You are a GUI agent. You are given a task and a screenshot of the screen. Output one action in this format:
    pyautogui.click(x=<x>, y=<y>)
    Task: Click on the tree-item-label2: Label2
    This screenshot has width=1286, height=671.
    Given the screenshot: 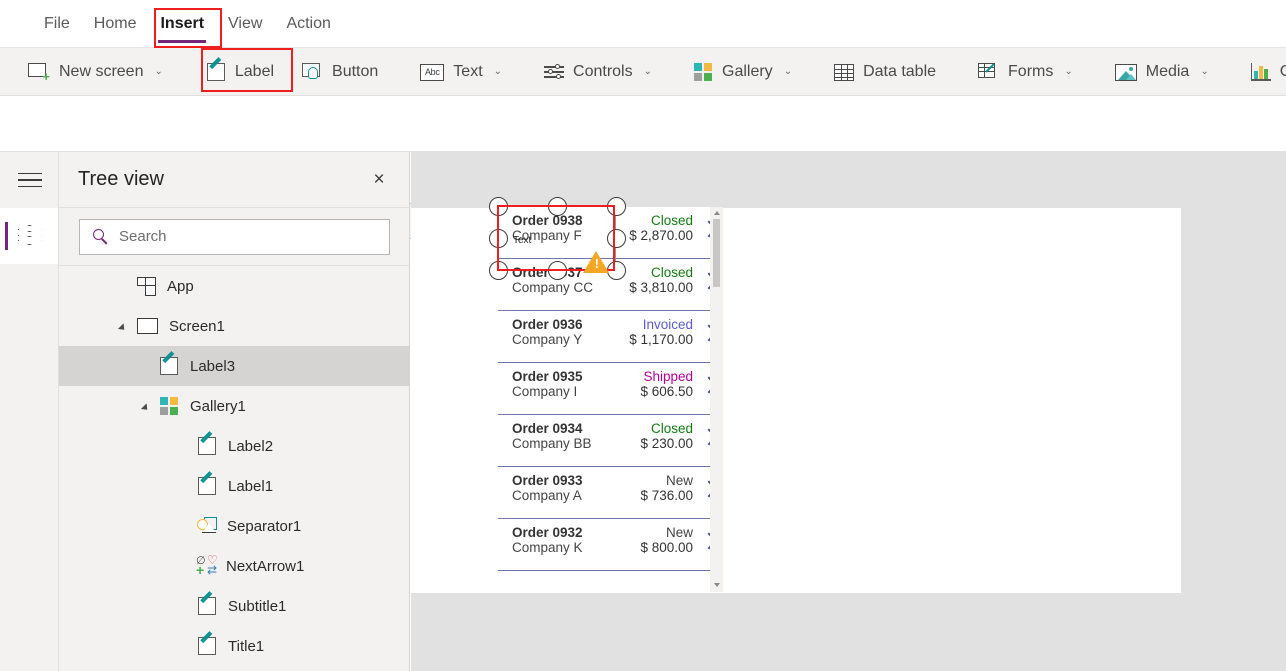 What is the action you would take?
    pyautogui.click(x=234, y=446)
    